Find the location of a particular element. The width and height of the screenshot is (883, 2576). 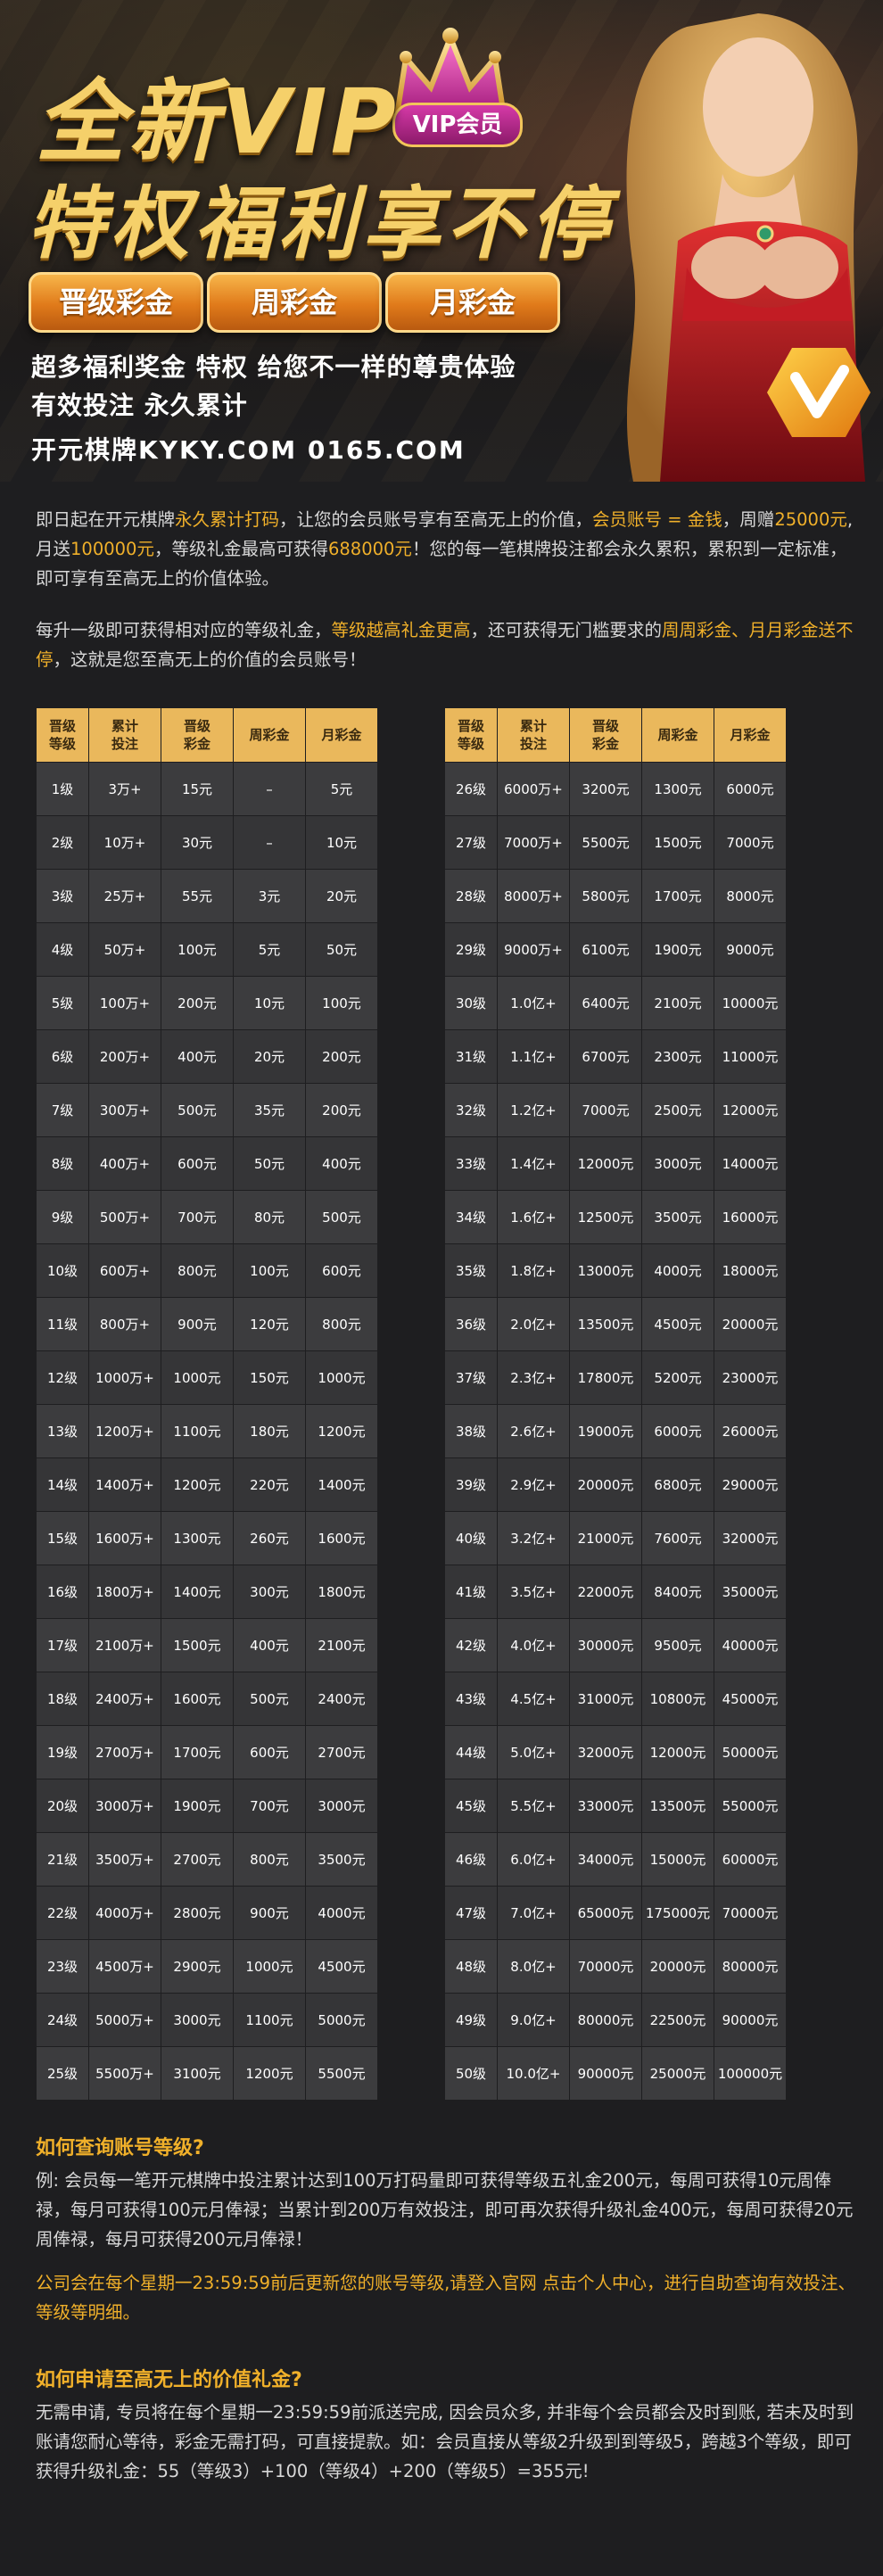

hero-title-line1: 全新VIP is located at coordinates (218, 122).